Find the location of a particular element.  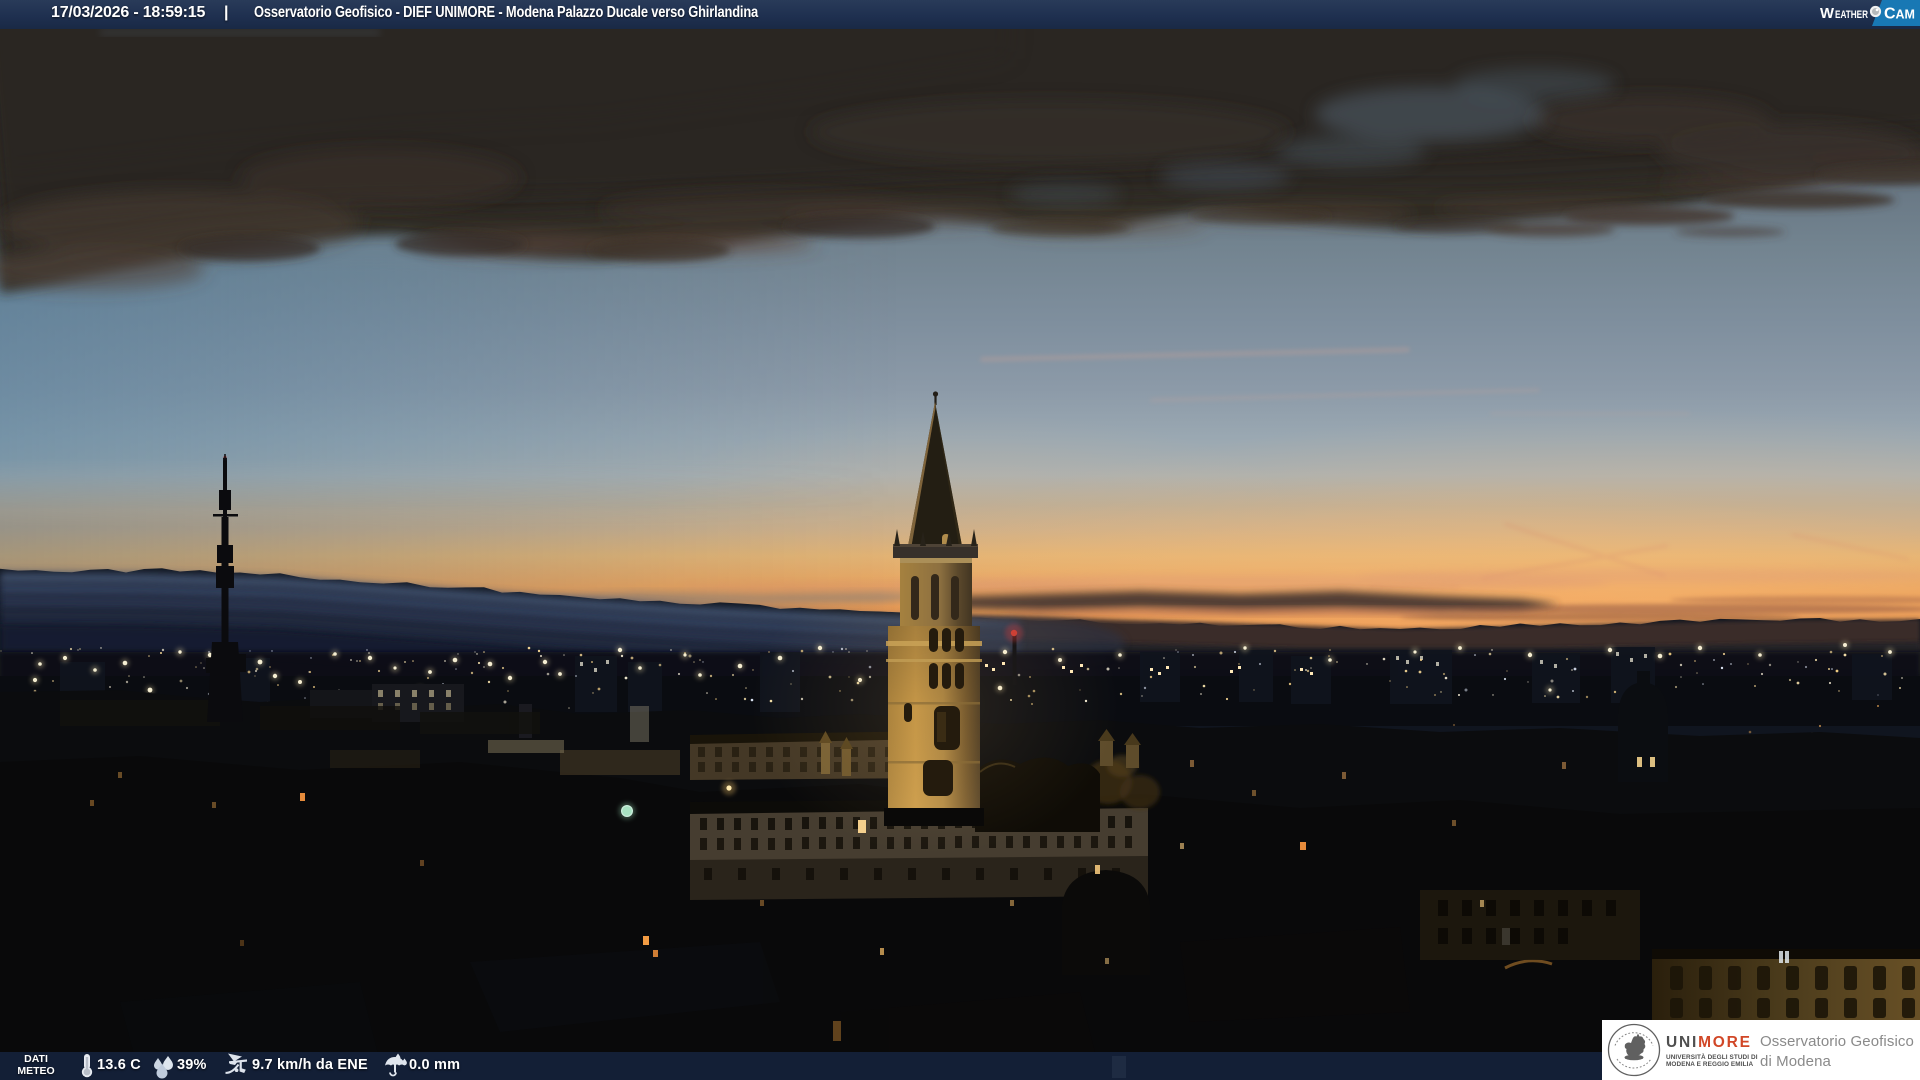

svg-text: EATHER is located at coordinates (1851, 15).